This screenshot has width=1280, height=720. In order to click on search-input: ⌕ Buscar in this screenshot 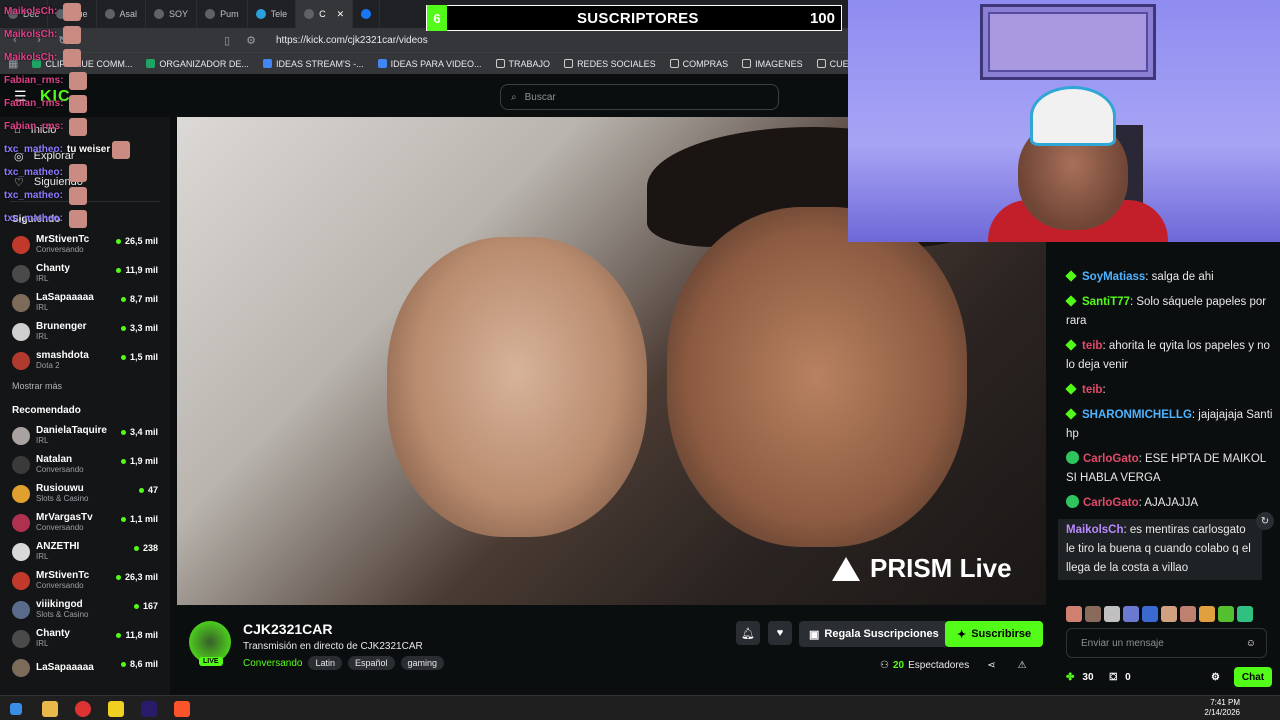, I will do `click(639, 97)`.